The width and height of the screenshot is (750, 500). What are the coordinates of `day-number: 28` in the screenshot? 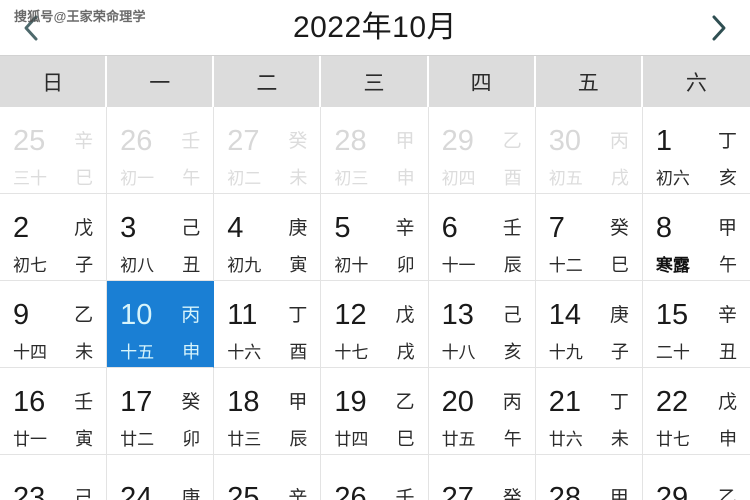 It's located at (564, 491).